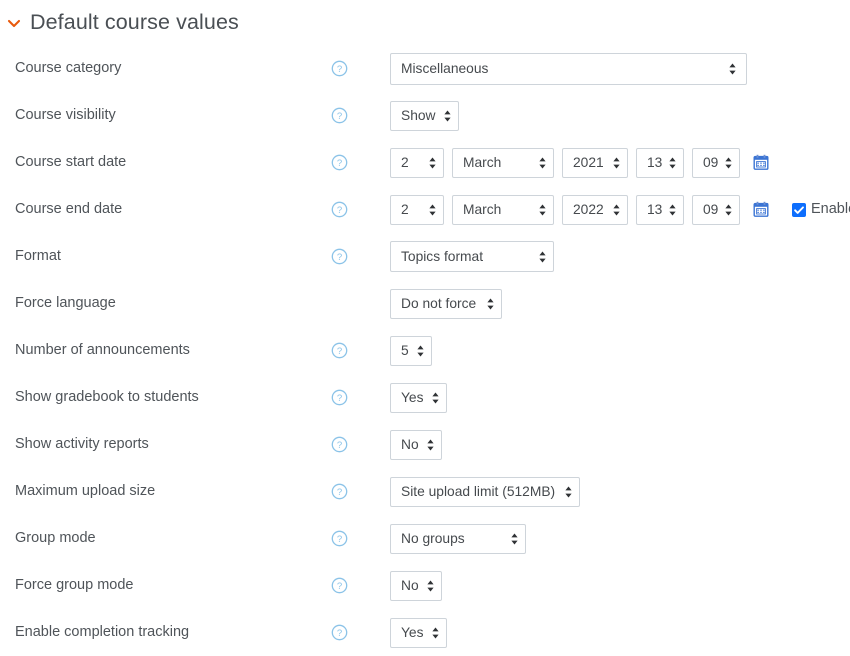 The image size is (850, 656). Describe the element at coordinates (355, 632) in the screenshot. I see `help-cell-enable-completion-tracking: ?` at that location.